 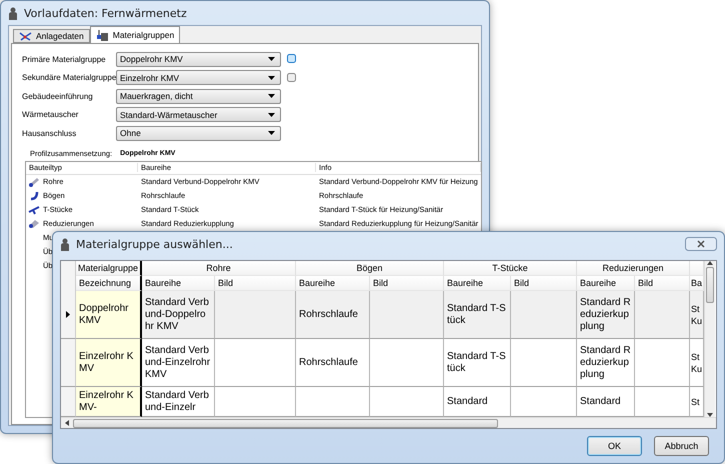 I want to click on row-pointer-icon, so click(x=68, y=314).